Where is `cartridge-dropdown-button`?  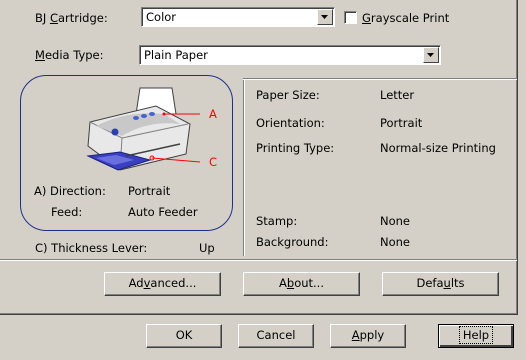 cartridge-dropdown-button is located at coordinates (325, 17).